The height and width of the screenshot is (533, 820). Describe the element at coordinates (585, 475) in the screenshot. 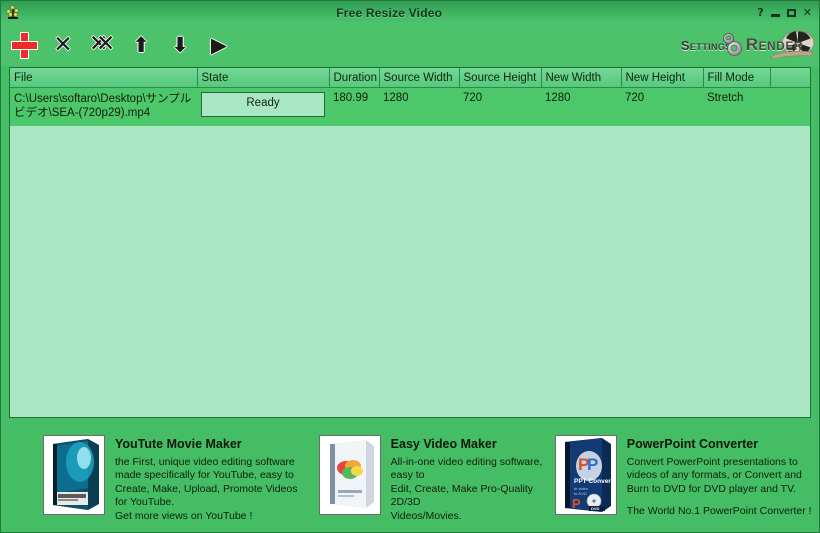

I see `promo-thumbnail-3: P P PPT Converter to video to DVD P DVD` at that location.